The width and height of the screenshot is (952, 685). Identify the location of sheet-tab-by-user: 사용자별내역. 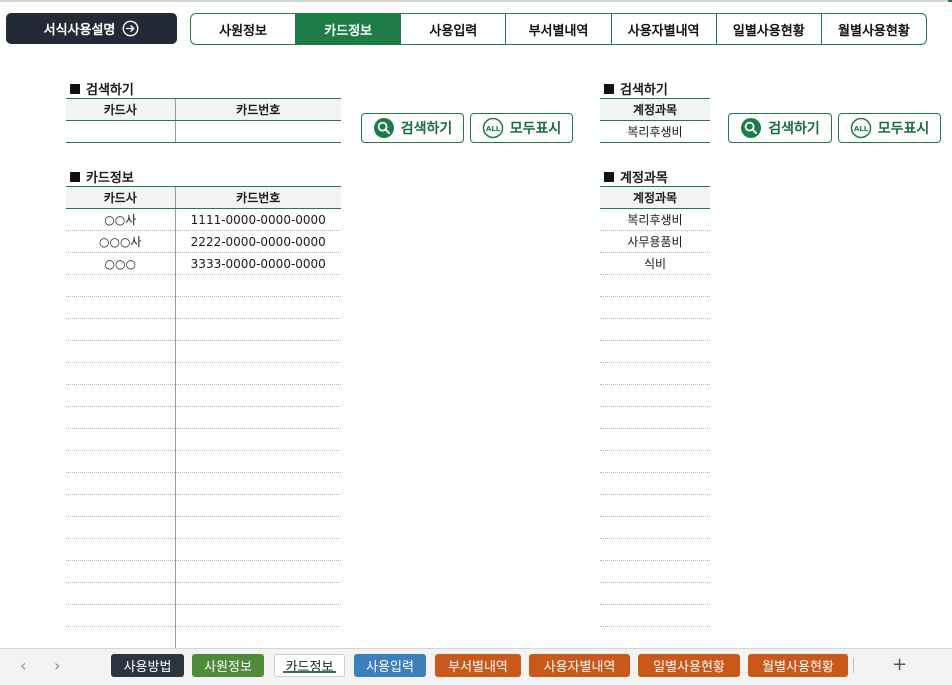
(579, 665).